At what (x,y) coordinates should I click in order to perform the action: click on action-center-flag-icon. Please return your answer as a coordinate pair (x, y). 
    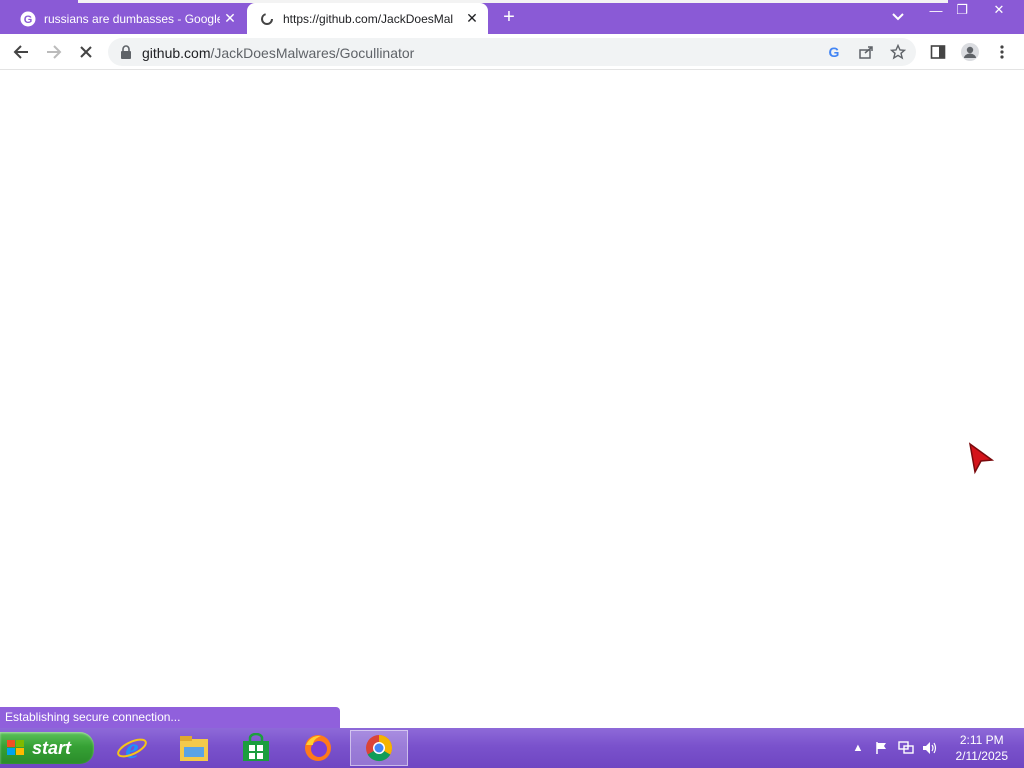
    Looking at the image, I should click on (882, 748).